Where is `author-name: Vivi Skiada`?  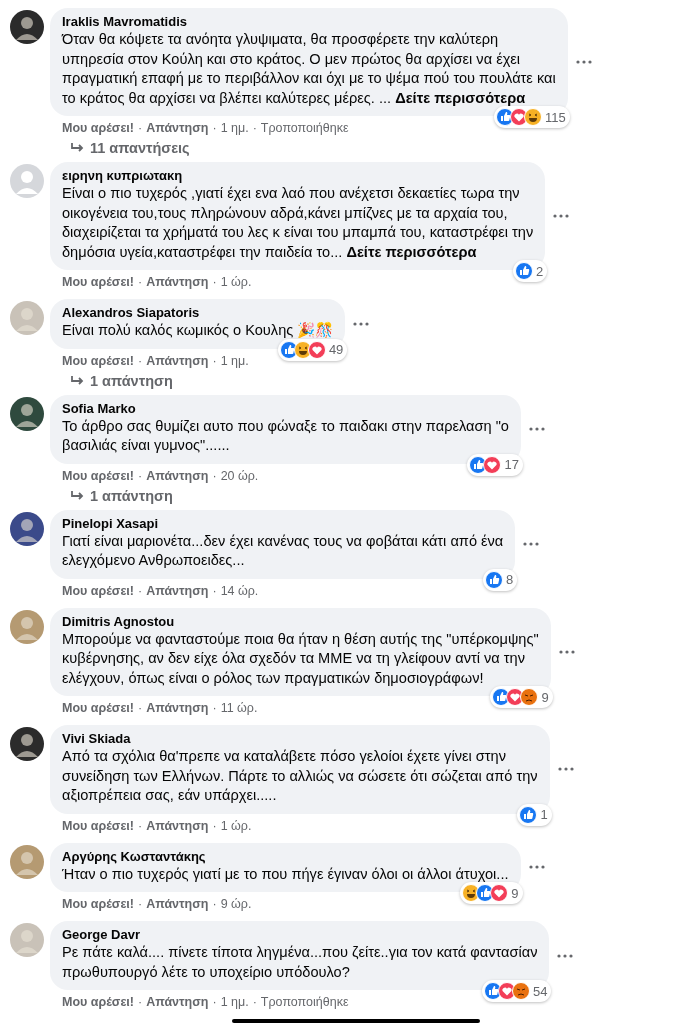 author-name: Vivi Skiada is located at coordinates (300, 739).